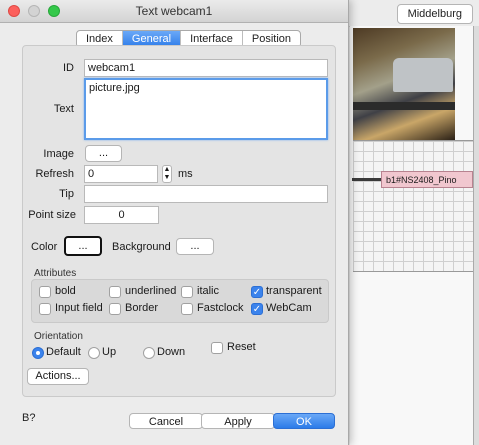  Describe the element at coordinates (151, 291) in the screenshot. I see `underlined-label: underlined` at that location.